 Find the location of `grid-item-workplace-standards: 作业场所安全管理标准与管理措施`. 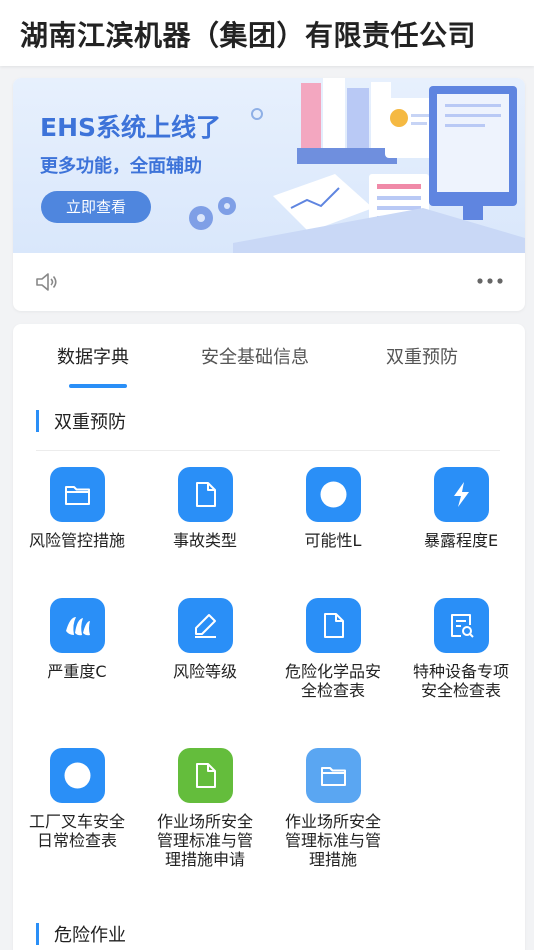

grid-item-workplace-standards: 作业场所安全管理标准与管理措施 is located at coordinates (333, 808).